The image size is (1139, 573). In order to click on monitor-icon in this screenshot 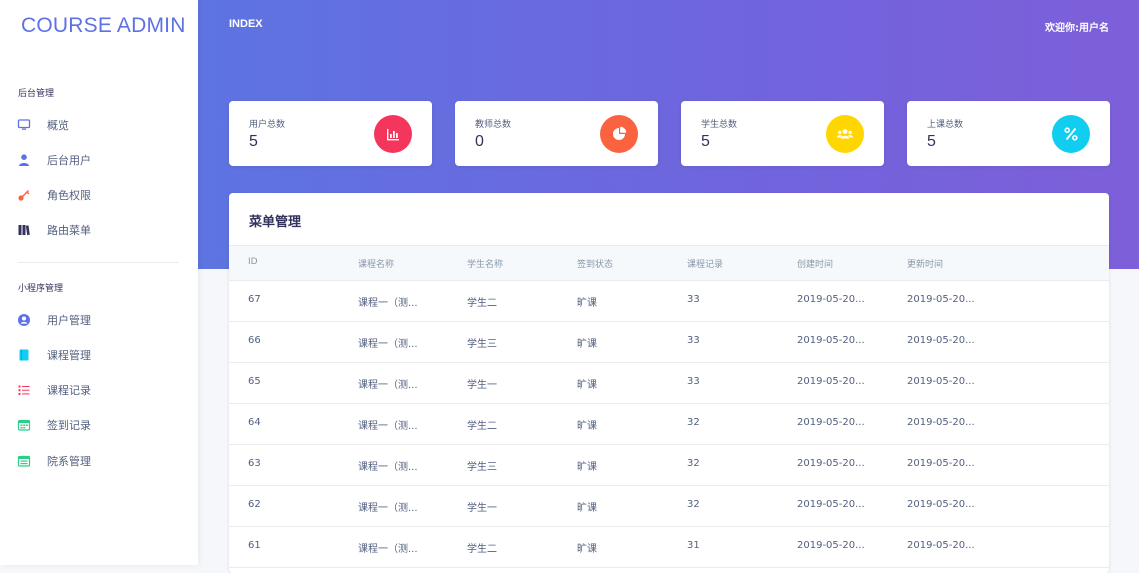, I will do `click(24, 125)`.